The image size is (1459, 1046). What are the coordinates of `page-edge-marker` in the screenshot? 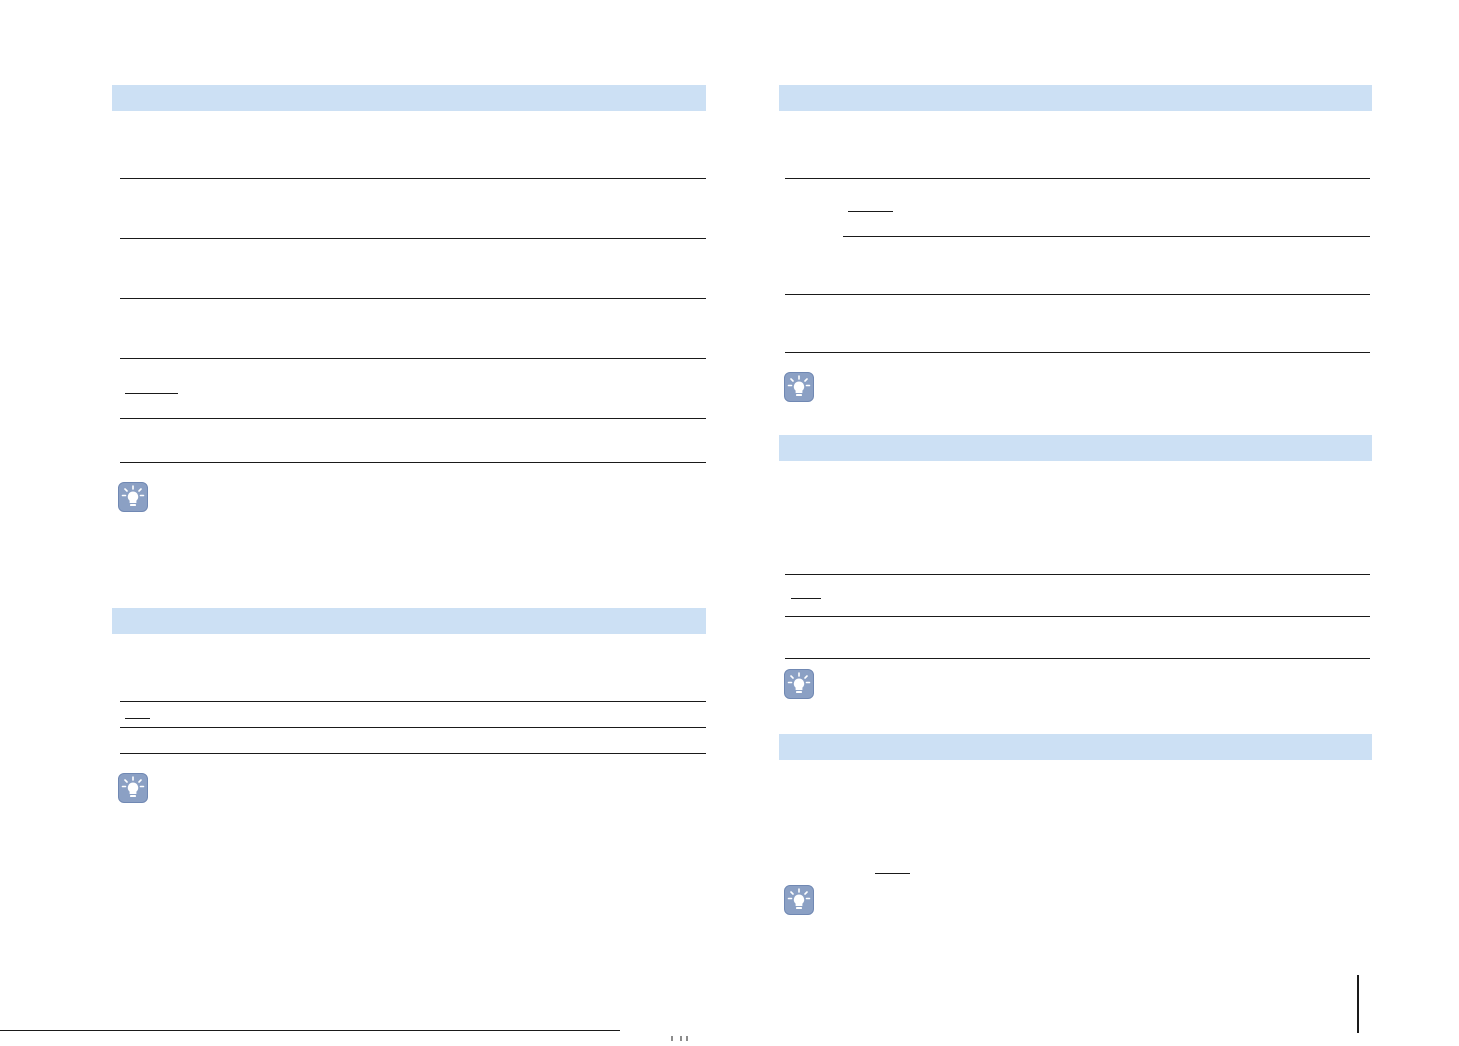 It's located at (1358, 1004).